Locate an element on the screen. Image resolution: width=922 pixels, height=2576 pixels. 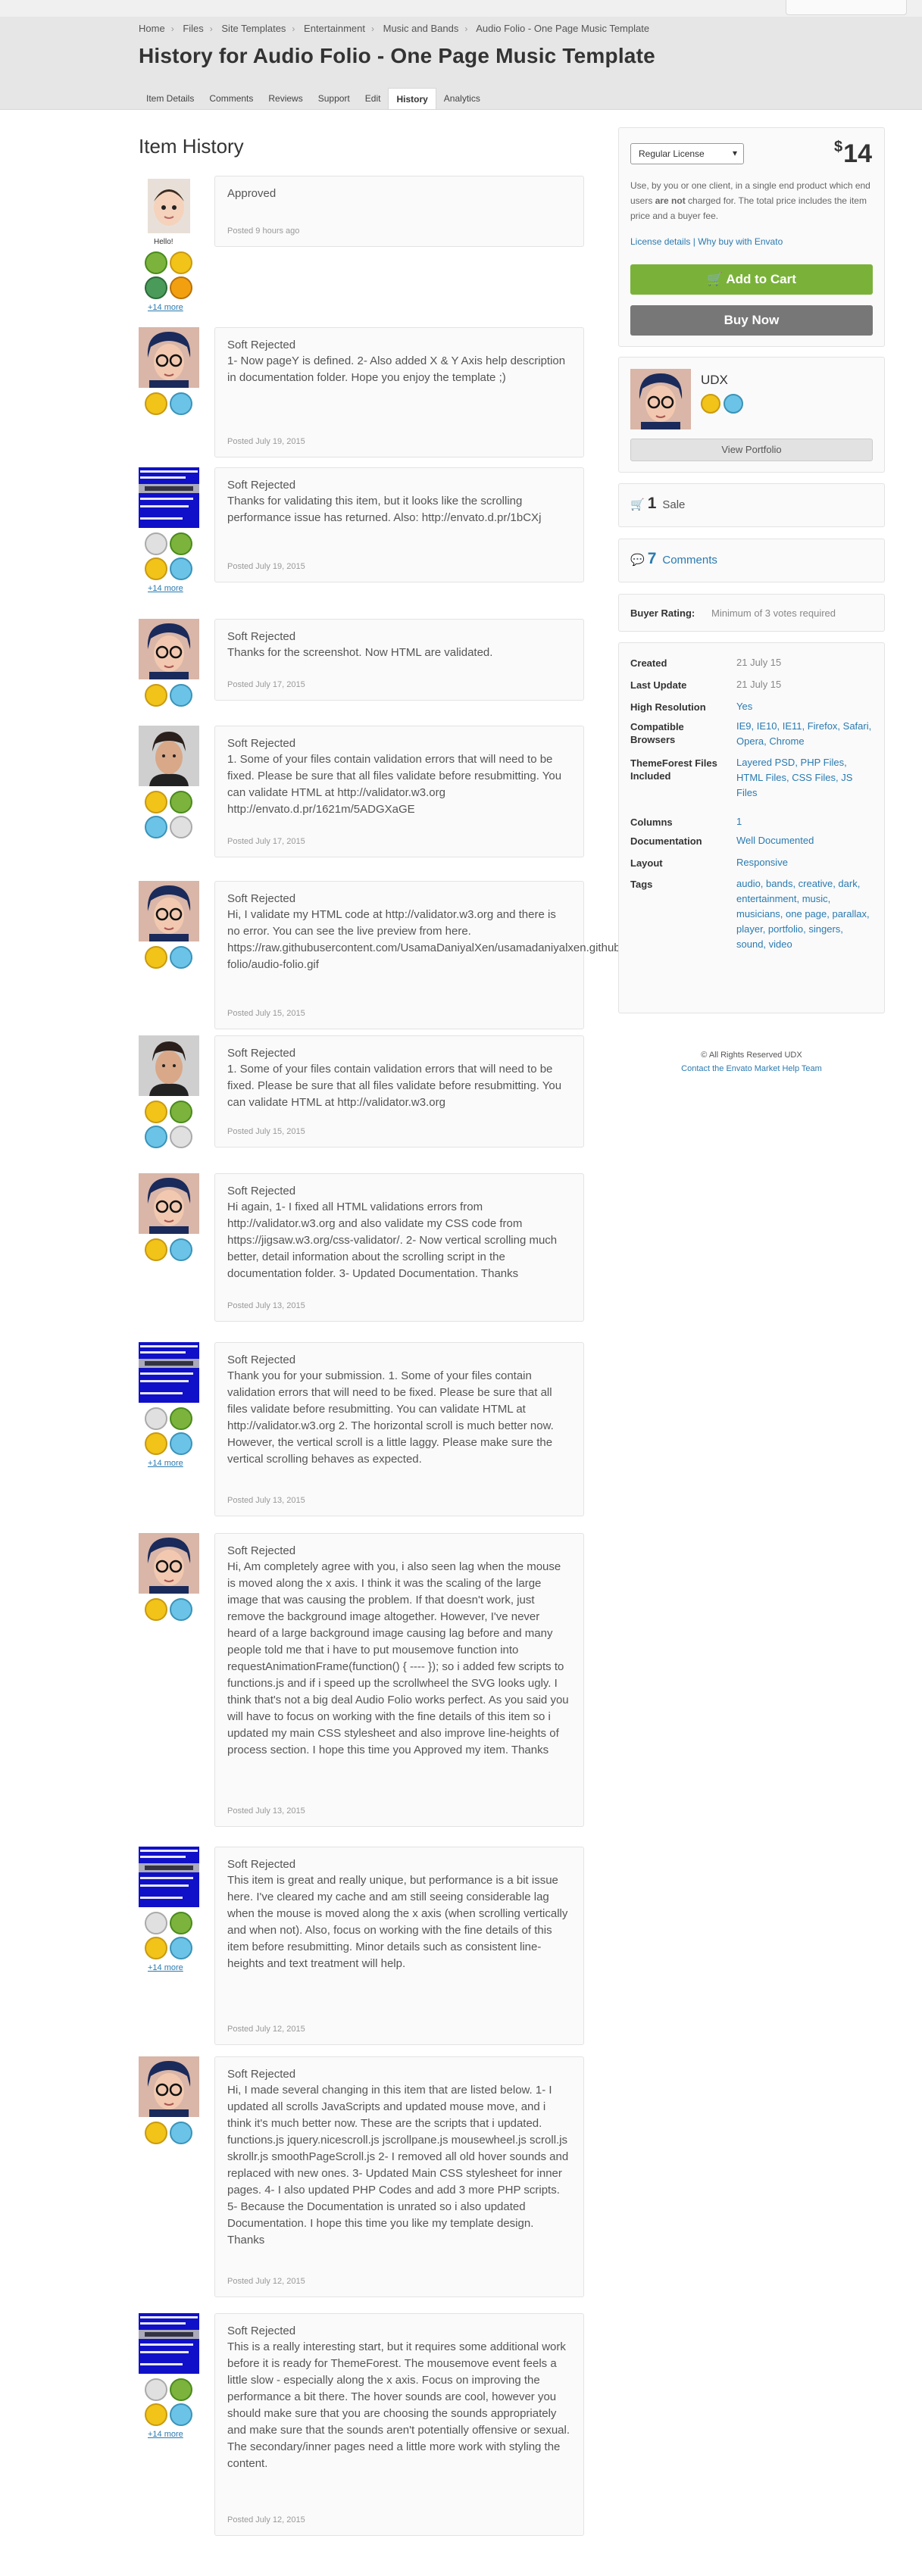
attribute-value: Yes is located at coordinates (804, 707).